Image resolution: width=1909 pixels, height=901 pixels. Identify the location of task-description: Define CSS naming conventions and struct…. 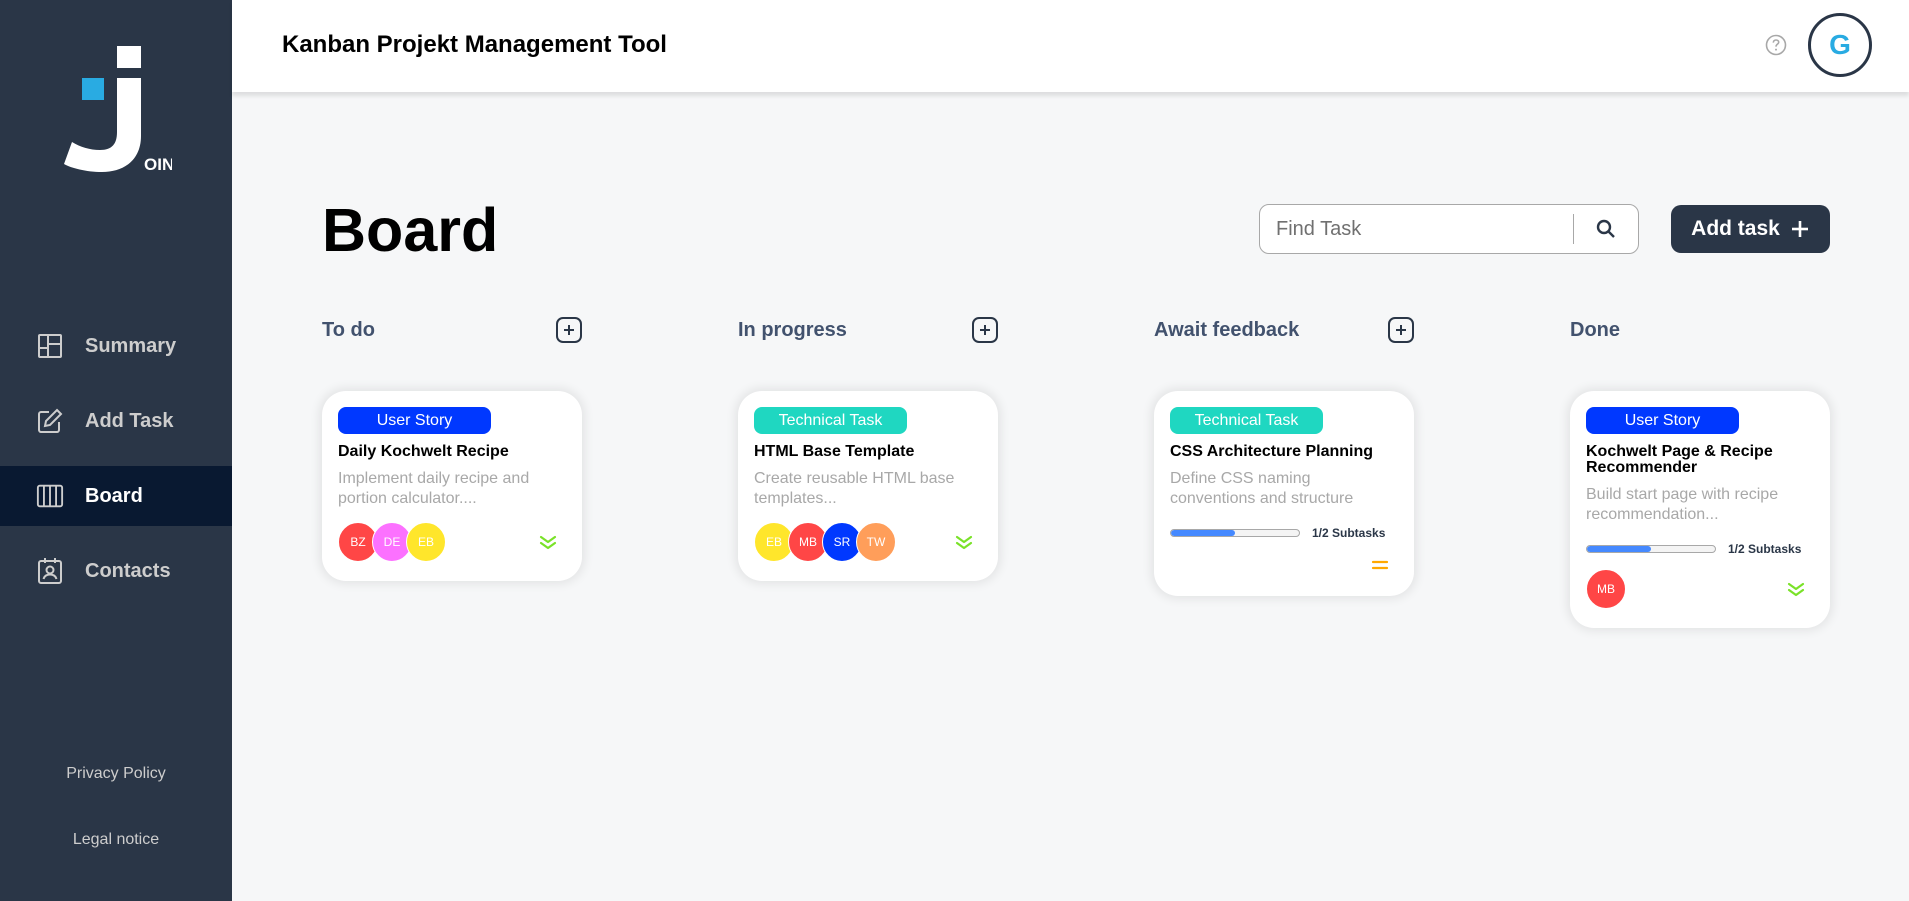
(1262, 488).